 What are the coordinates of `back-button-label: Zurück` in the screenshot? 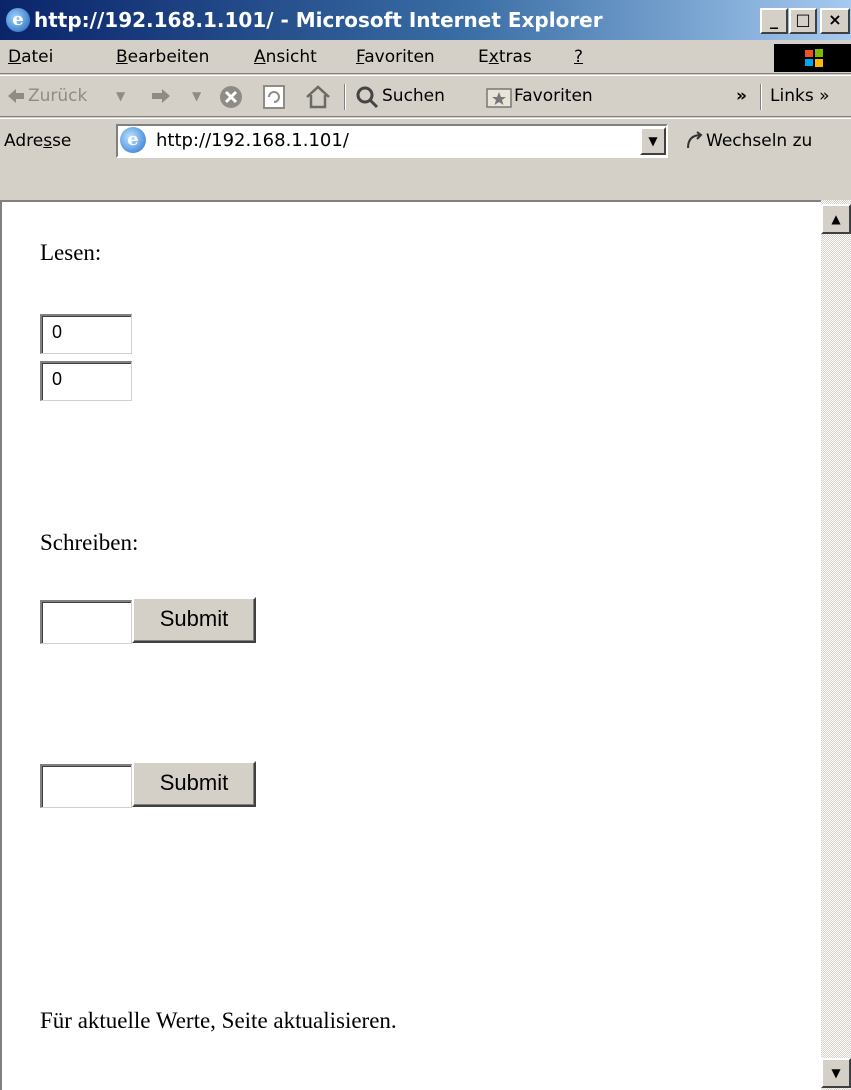 It's located at (57, 96).